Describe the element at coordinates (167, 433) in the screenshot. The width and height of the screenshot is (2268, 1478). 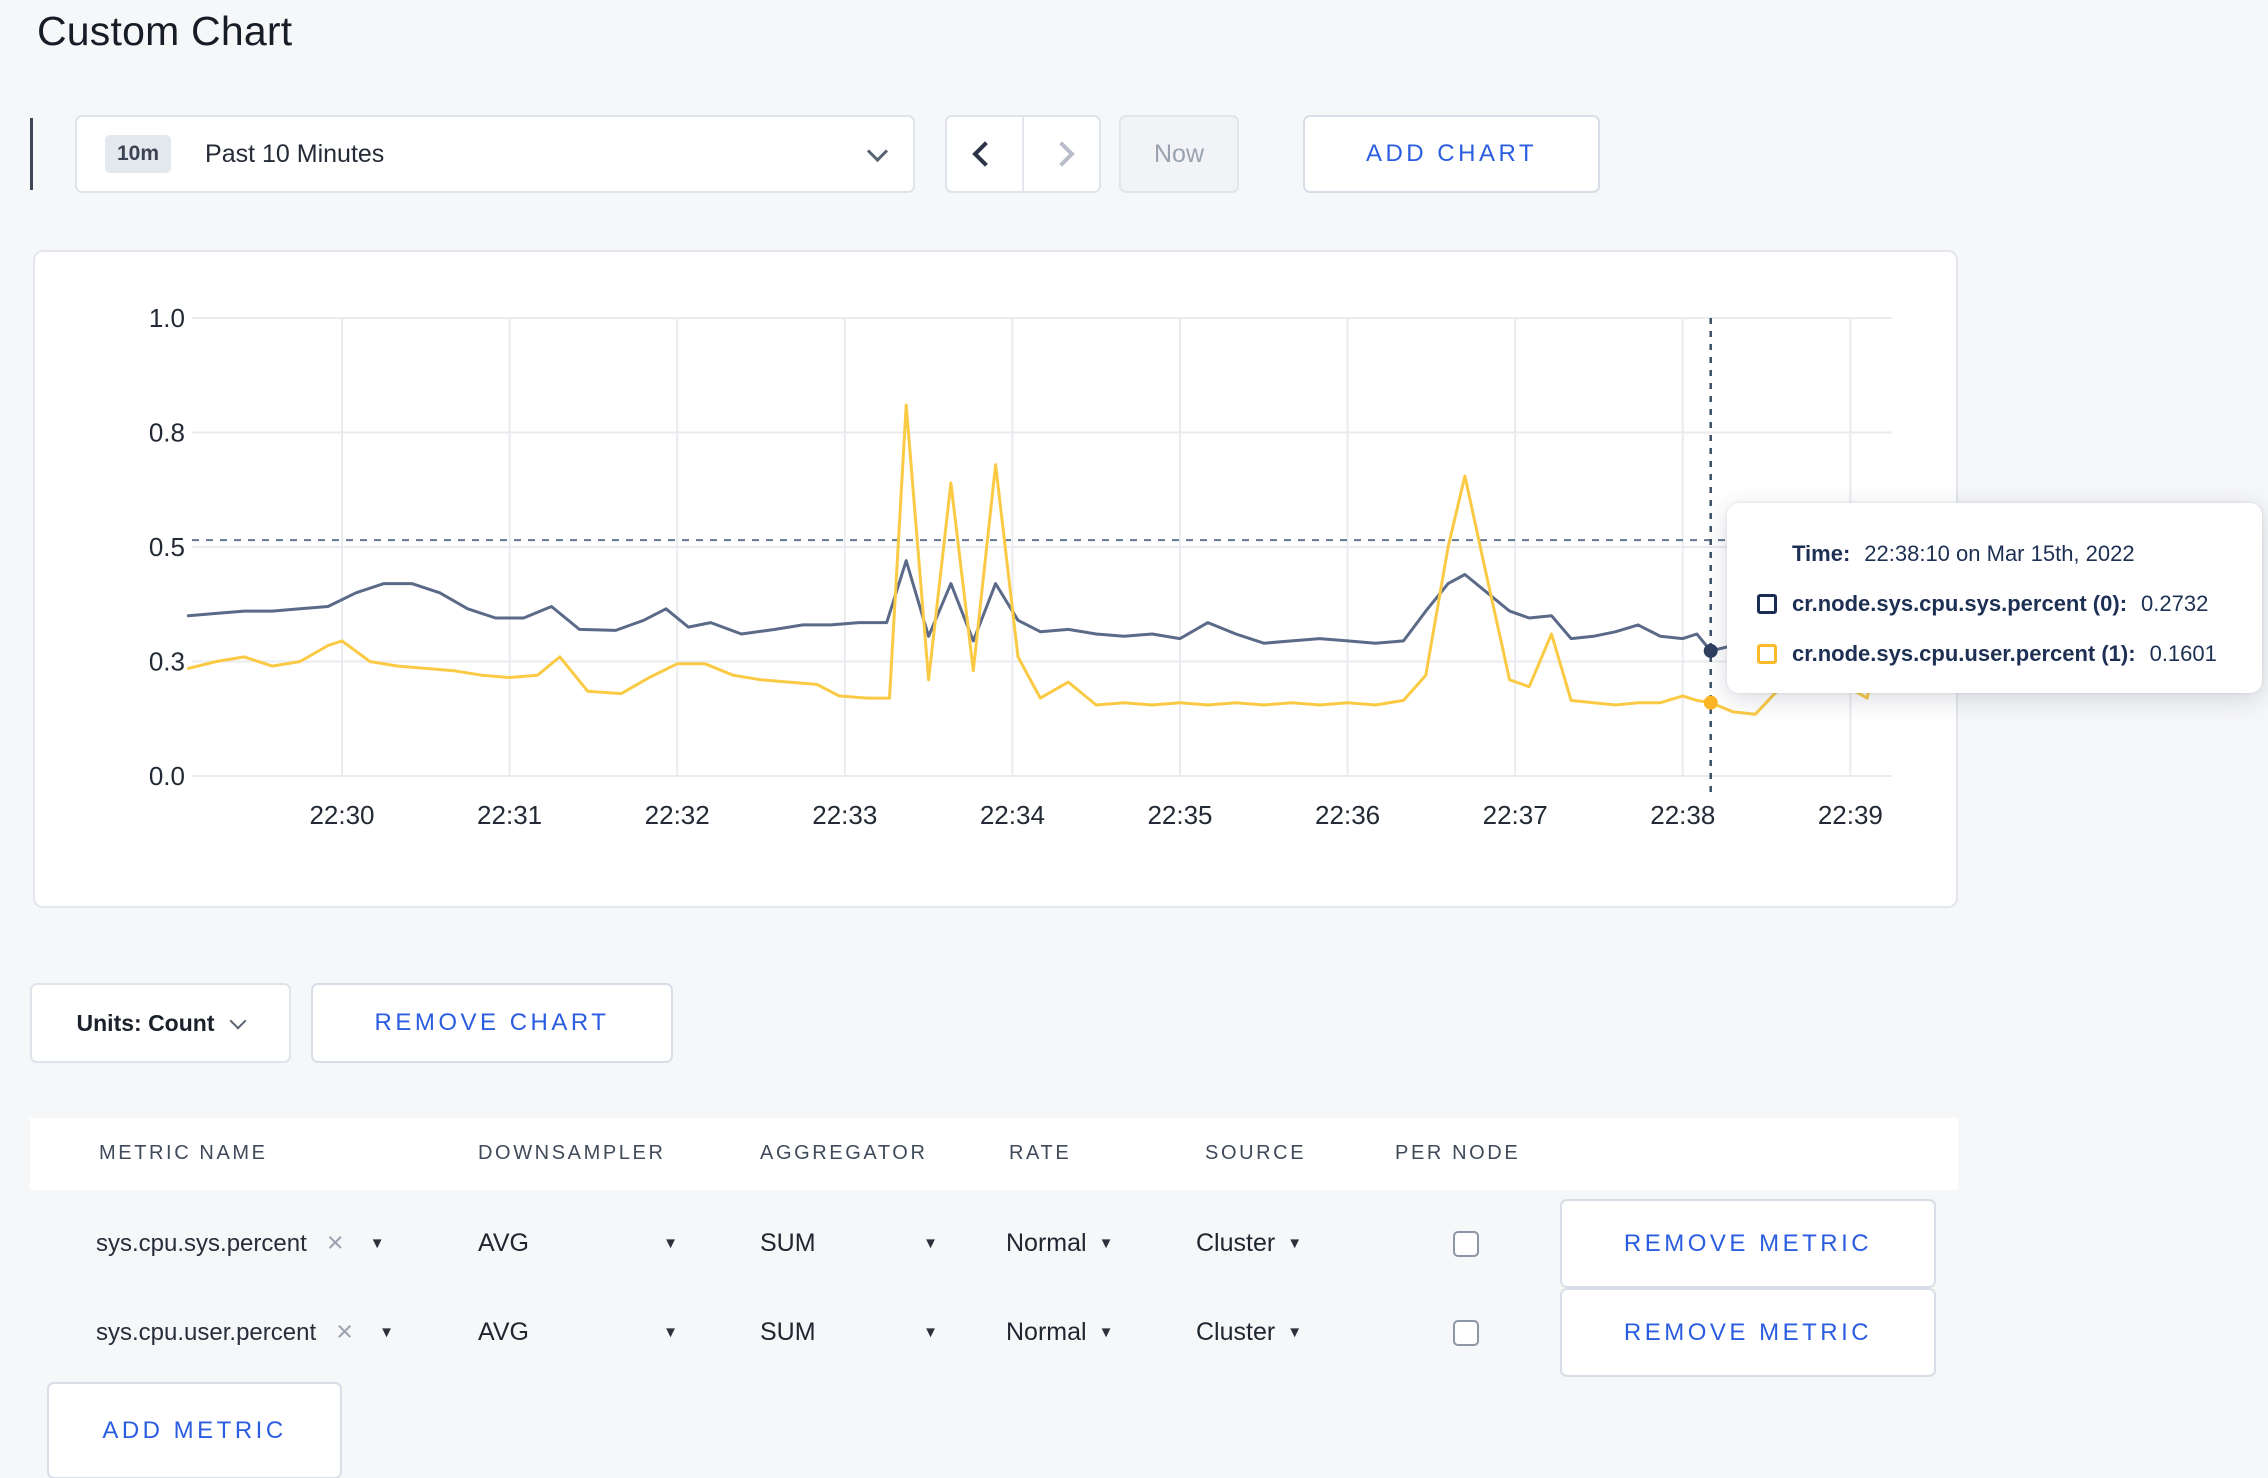
I see `svg-text: 0.8` at that location.